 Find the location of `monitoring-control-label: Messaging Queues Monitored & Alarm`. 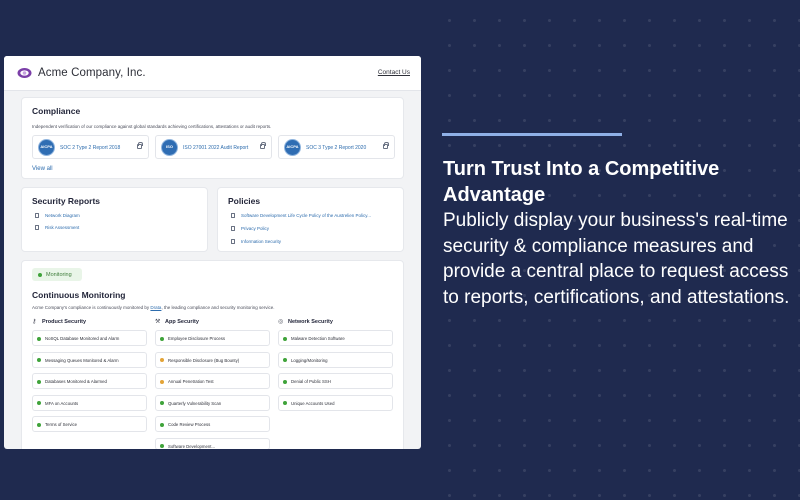

monitoring-control-label: Messaging Queues Monitored & Alarm is located at coordinates (82, 360).